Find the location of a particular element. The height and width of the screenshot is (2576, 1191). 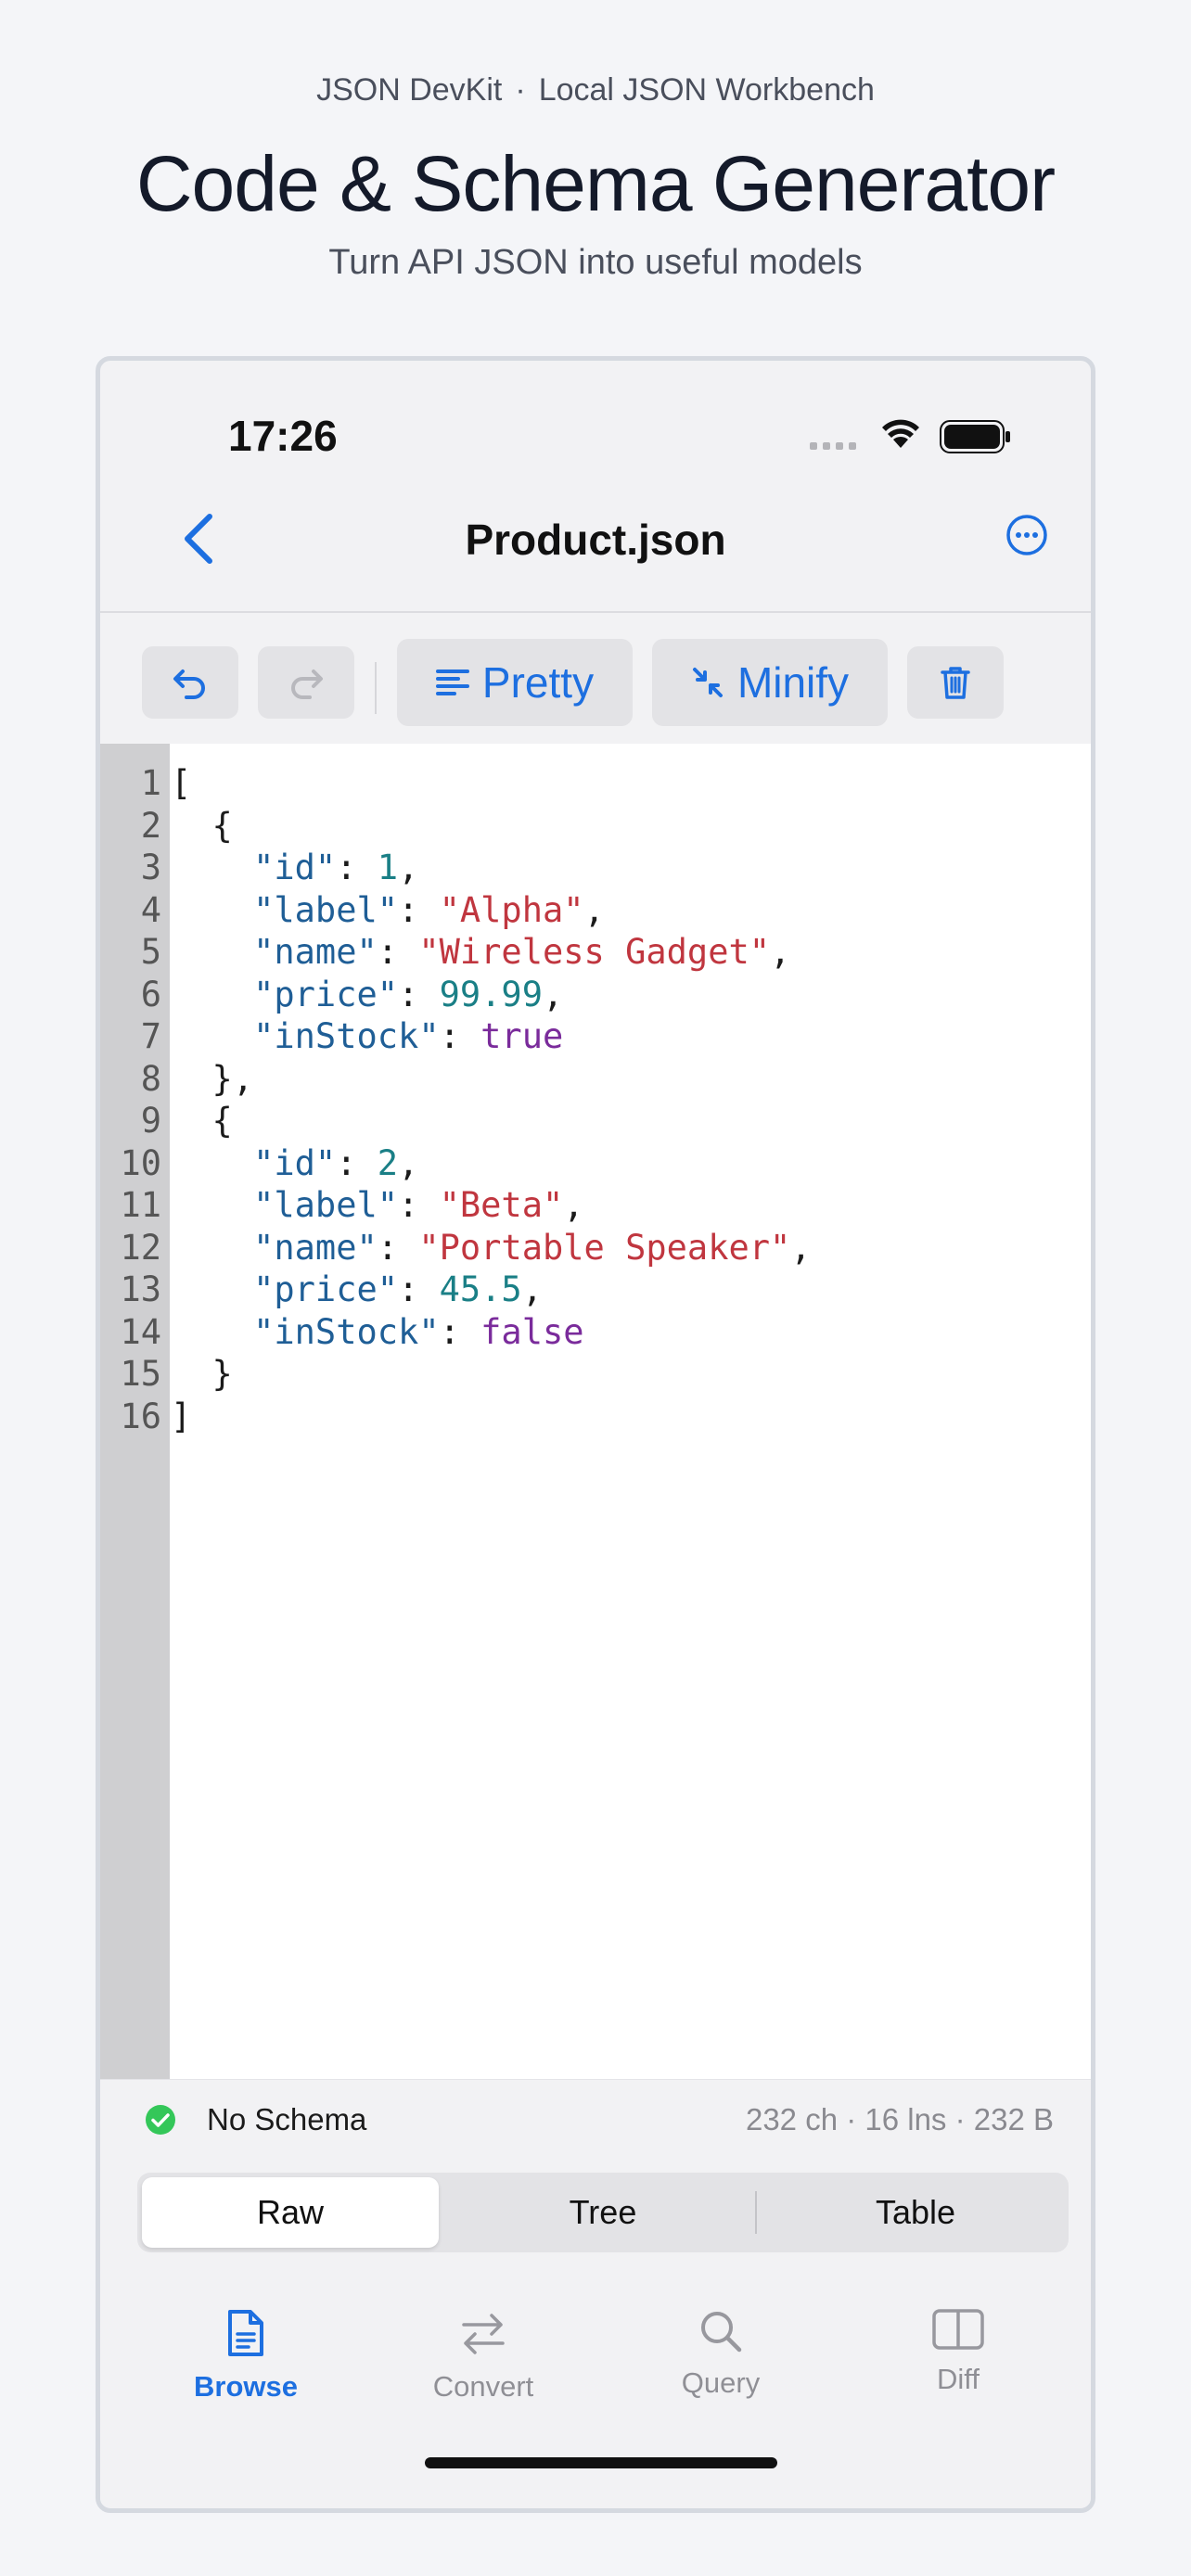

code-line: 3 "id": 1, is located at coordinates (595, 868).